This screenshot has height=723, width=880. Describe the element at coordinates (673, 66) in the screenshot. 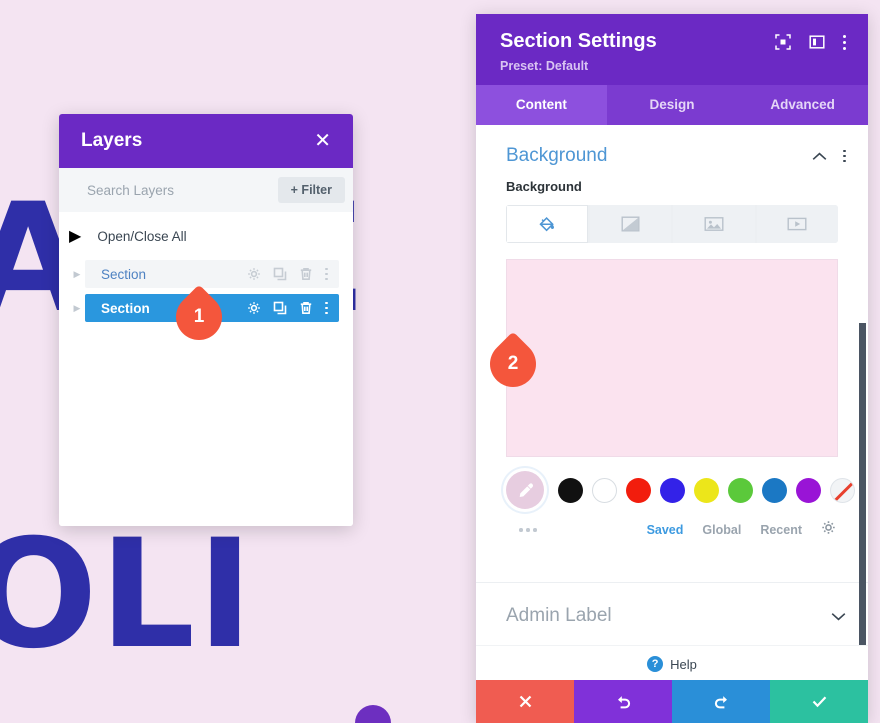

I see `preset-selector: Preset: Default` at that location.